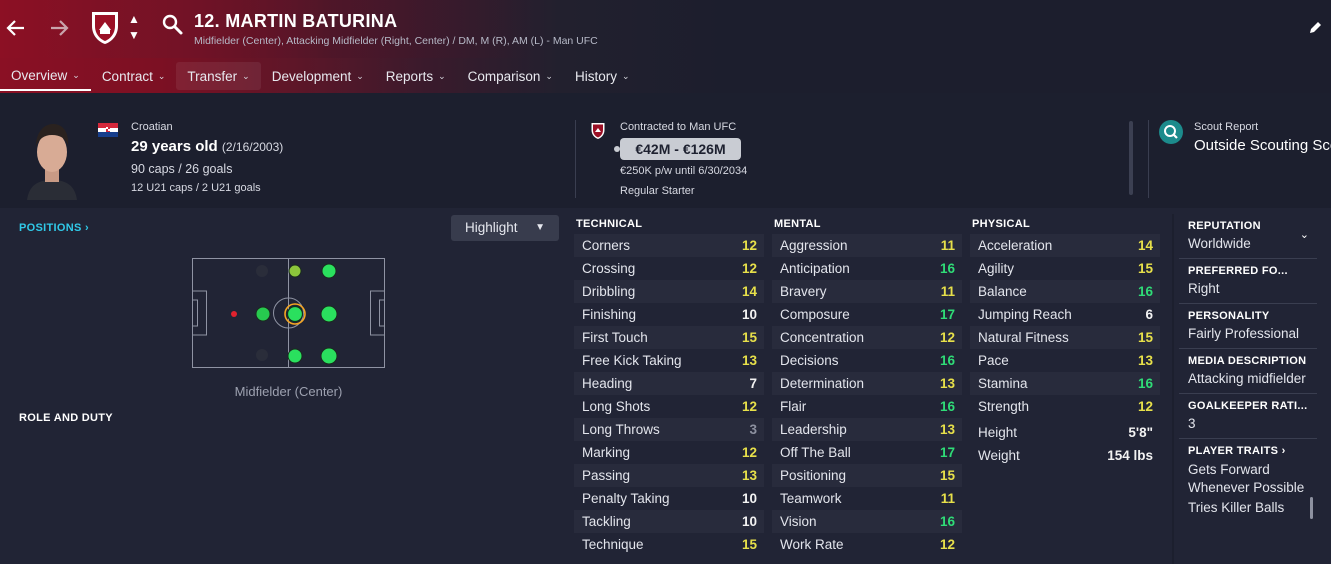 Image resolution: width=1331 pixels, height=564 pixels. What do you see at coordinates (59, 28) in the screenshot?
I see `forward-button` at bounding box center [59, 28].